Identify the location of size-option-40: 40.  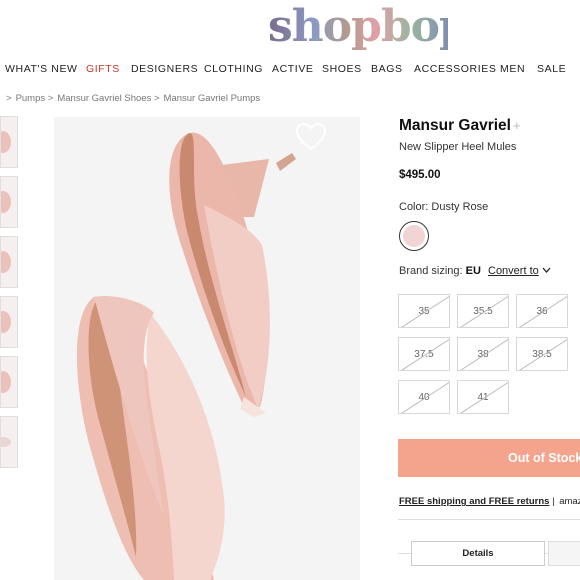
(424, 397).